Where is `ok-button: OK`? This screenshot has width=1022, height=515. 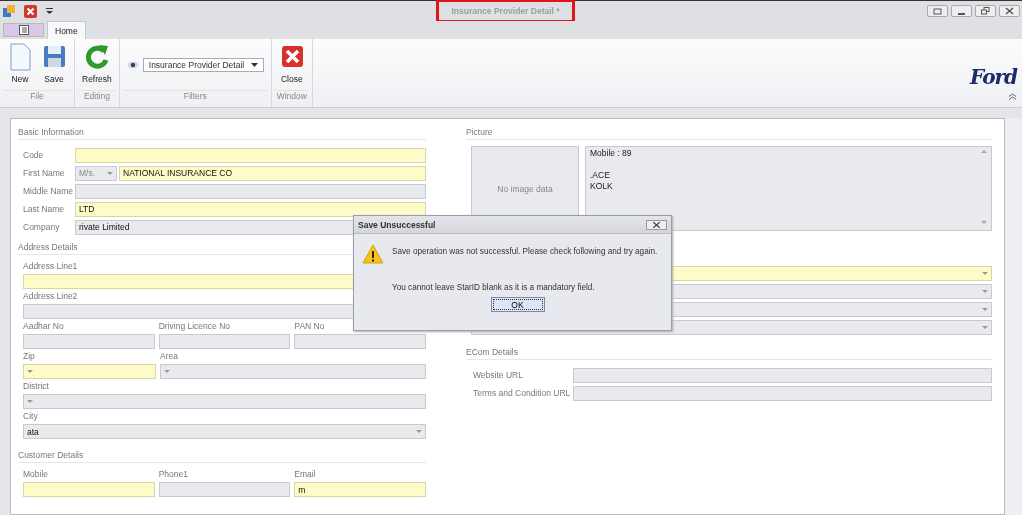
ok-button: OK is located at coordinates (517, 304).